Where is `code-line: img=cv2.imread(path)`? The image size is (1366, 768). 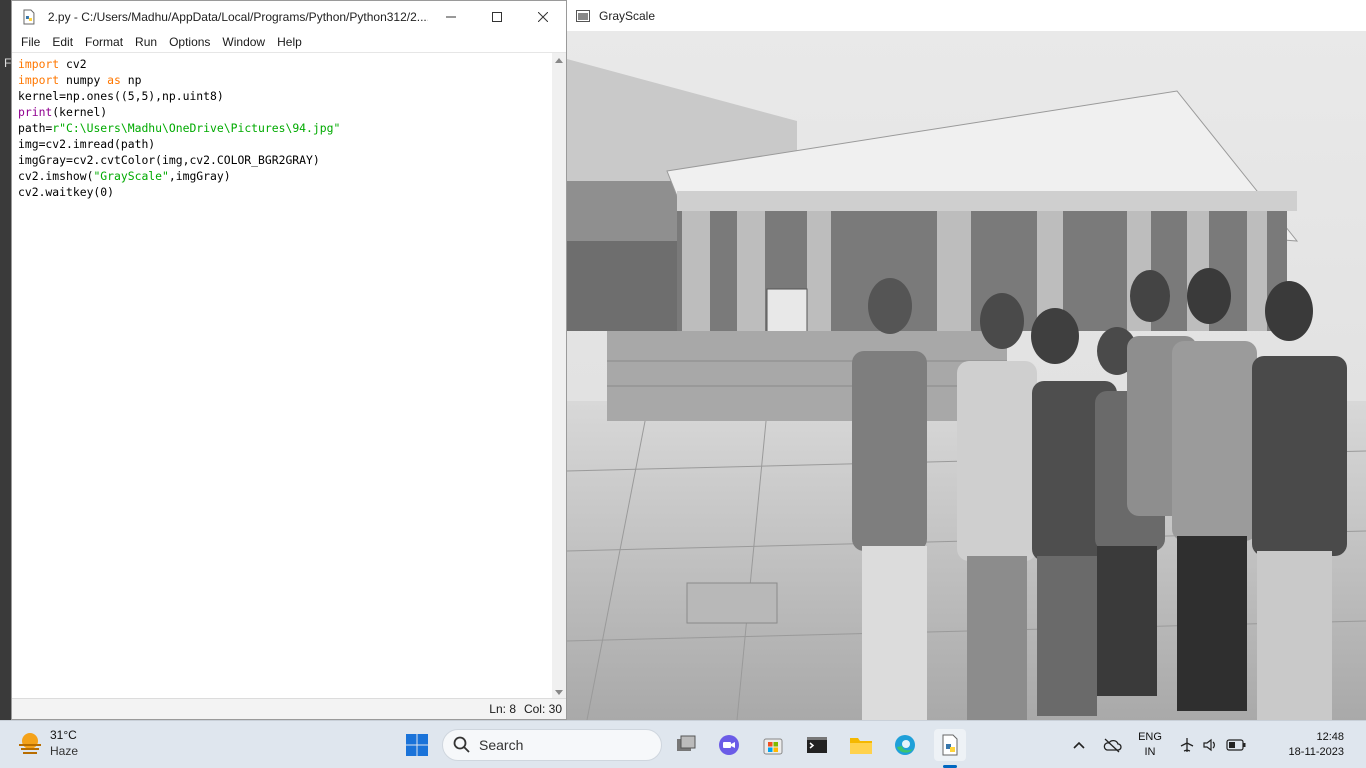
code-line: img=cv2.imread(path) is located at coordinates (286, 144).